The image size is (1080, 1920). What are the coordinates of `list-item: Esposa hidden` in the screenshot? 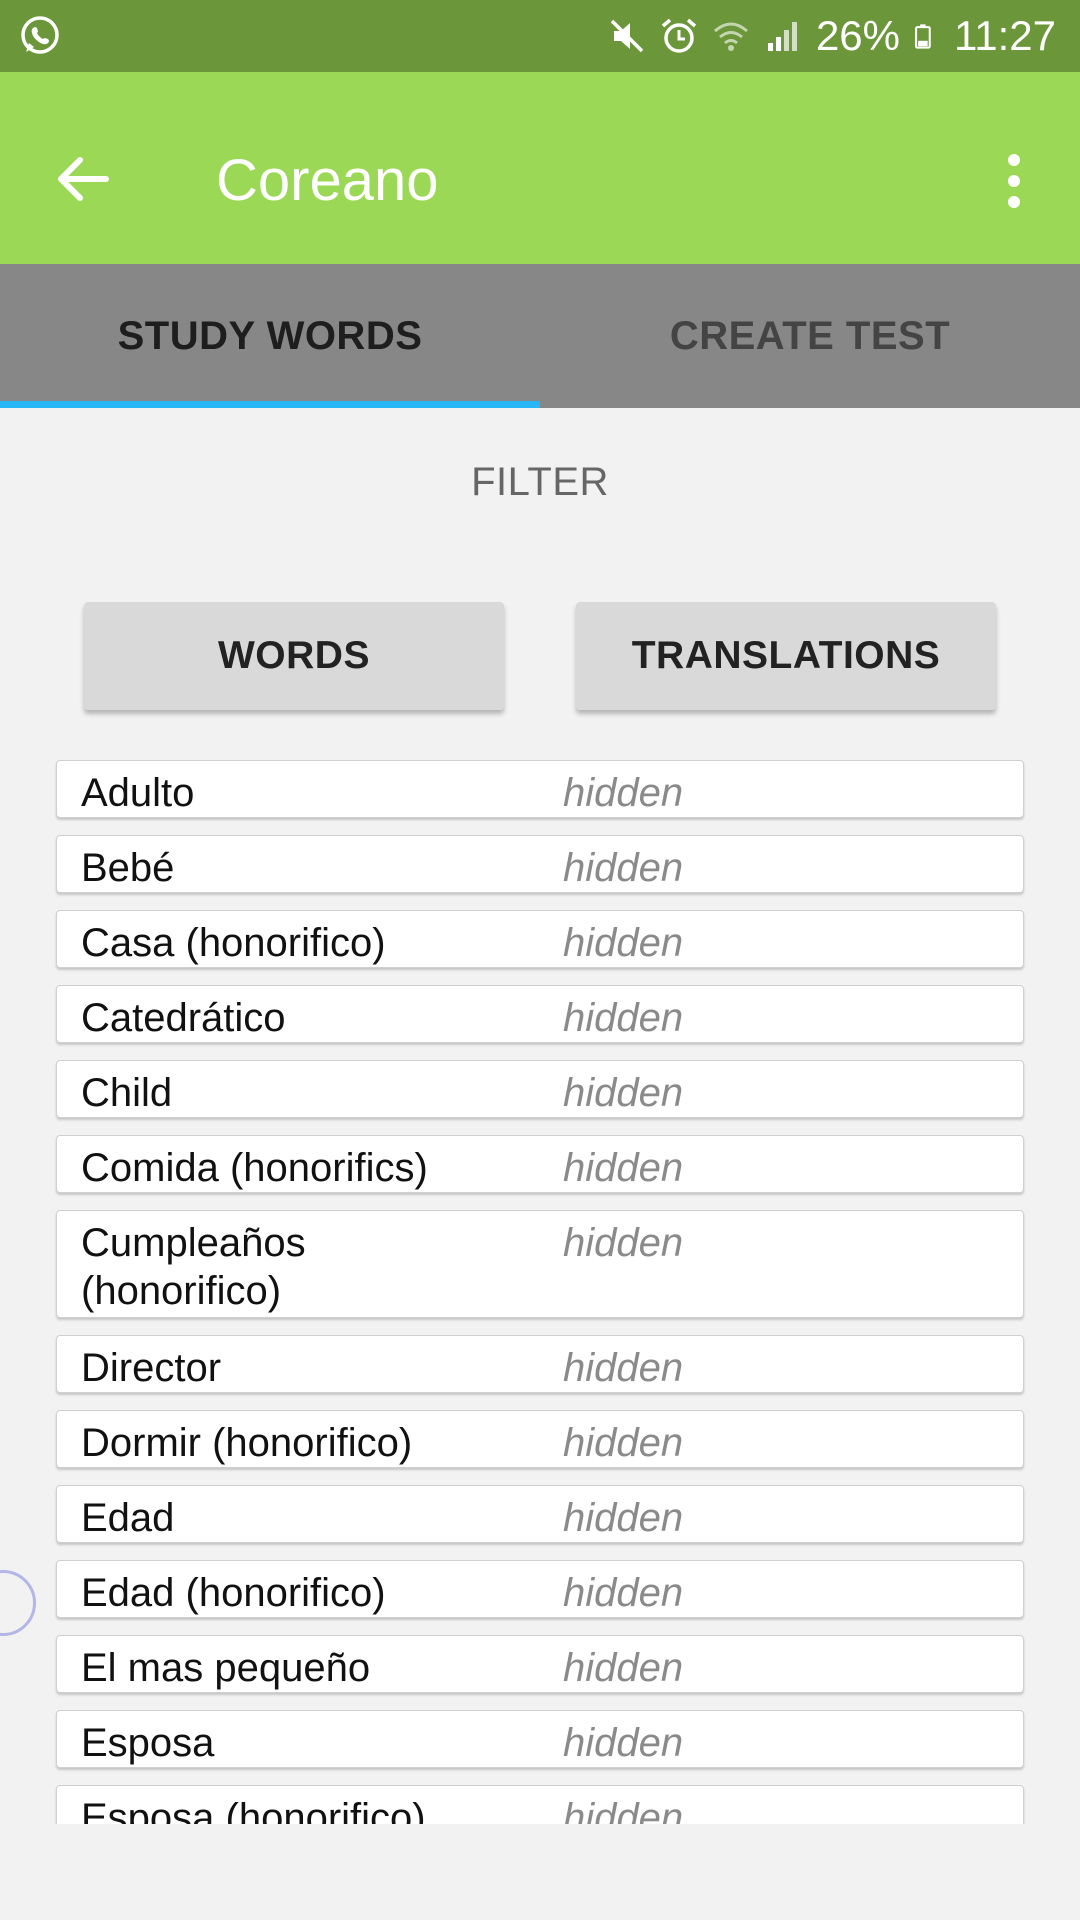 It's located at (540, 1739).